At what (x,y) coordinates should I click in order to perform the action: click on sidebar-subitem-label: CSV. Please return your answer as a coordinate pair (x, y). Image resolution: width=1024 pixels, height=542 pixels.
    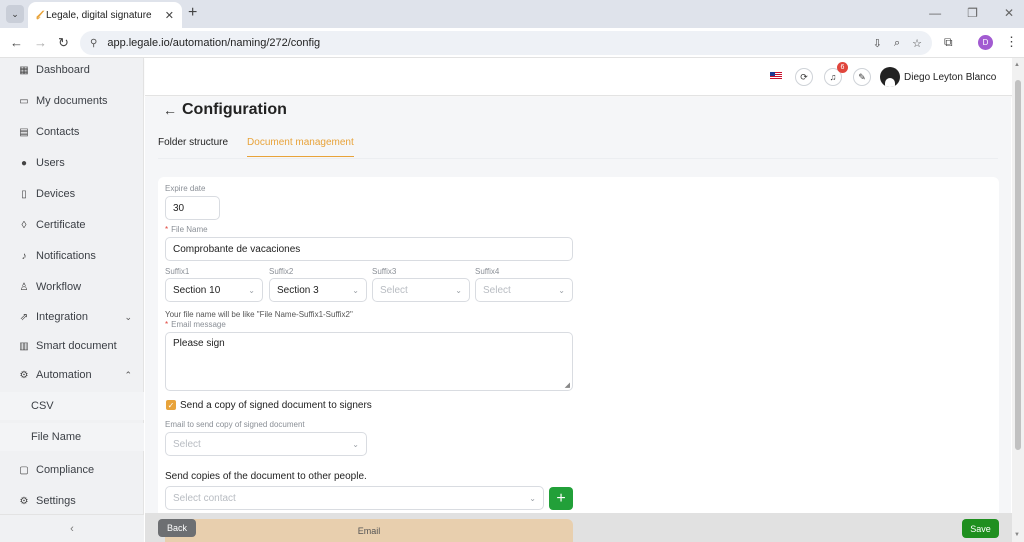
    Looking at the image, I should click on (42, 406).